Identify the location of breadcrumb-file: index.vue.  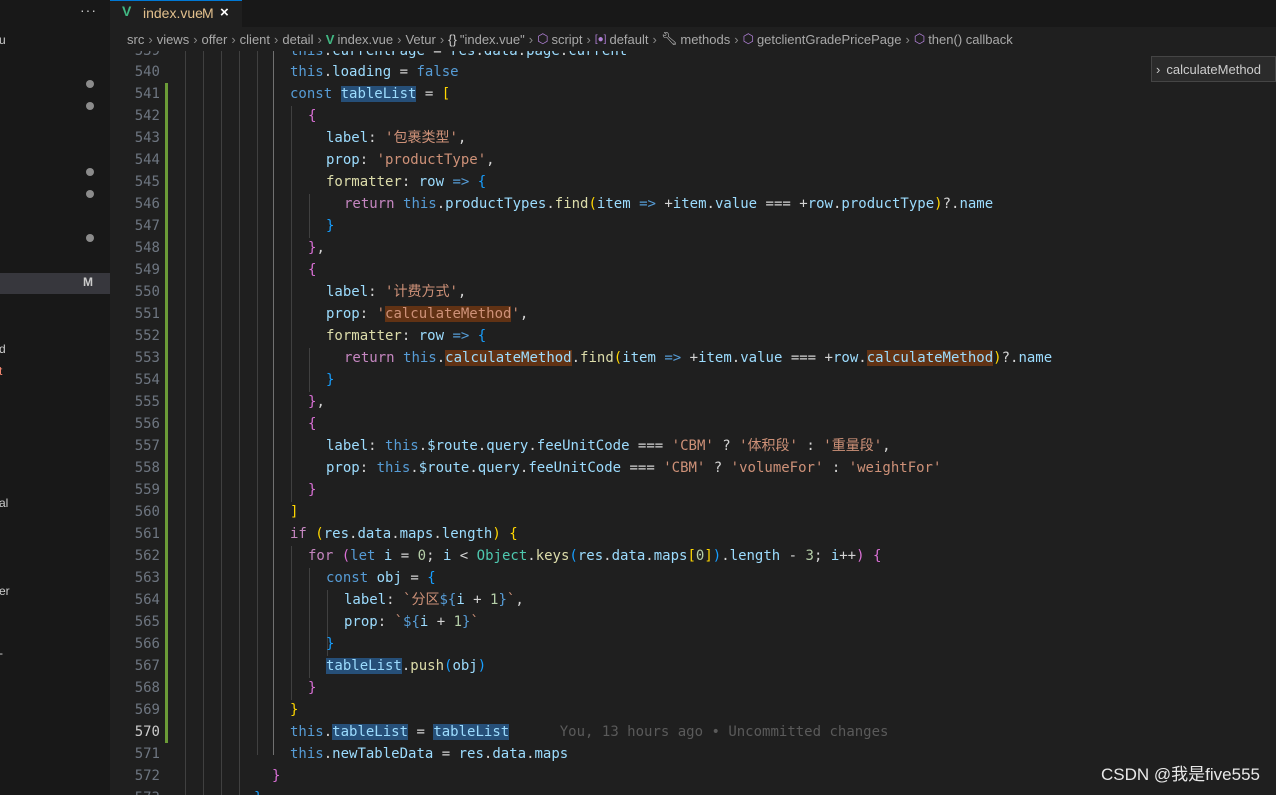
(365, 39).